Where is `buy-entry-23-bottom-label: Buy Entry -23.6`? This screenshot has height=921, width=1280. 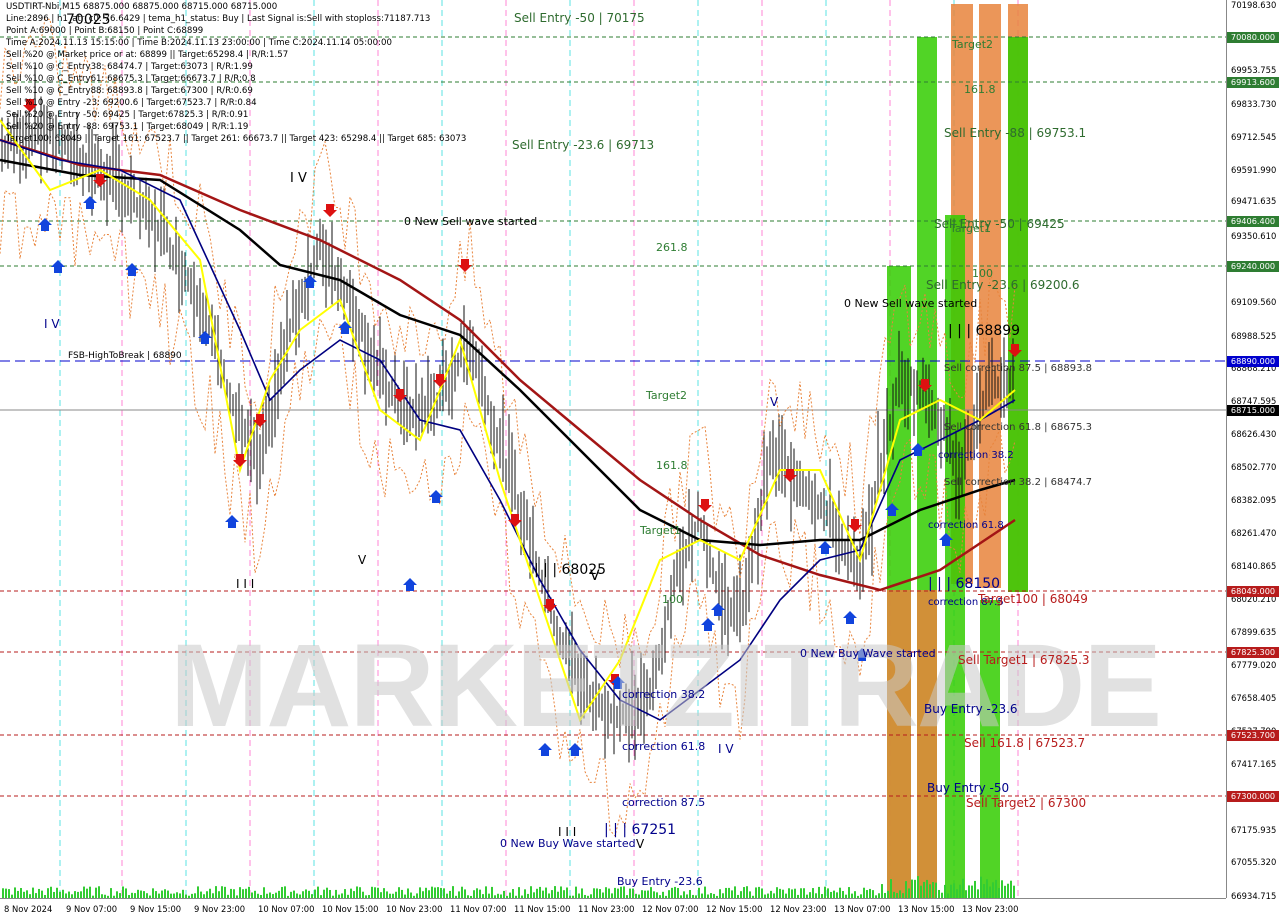
buy-entry-23-bottom-label: Buy Entry -23.6 is located at coordinates (660, 881).